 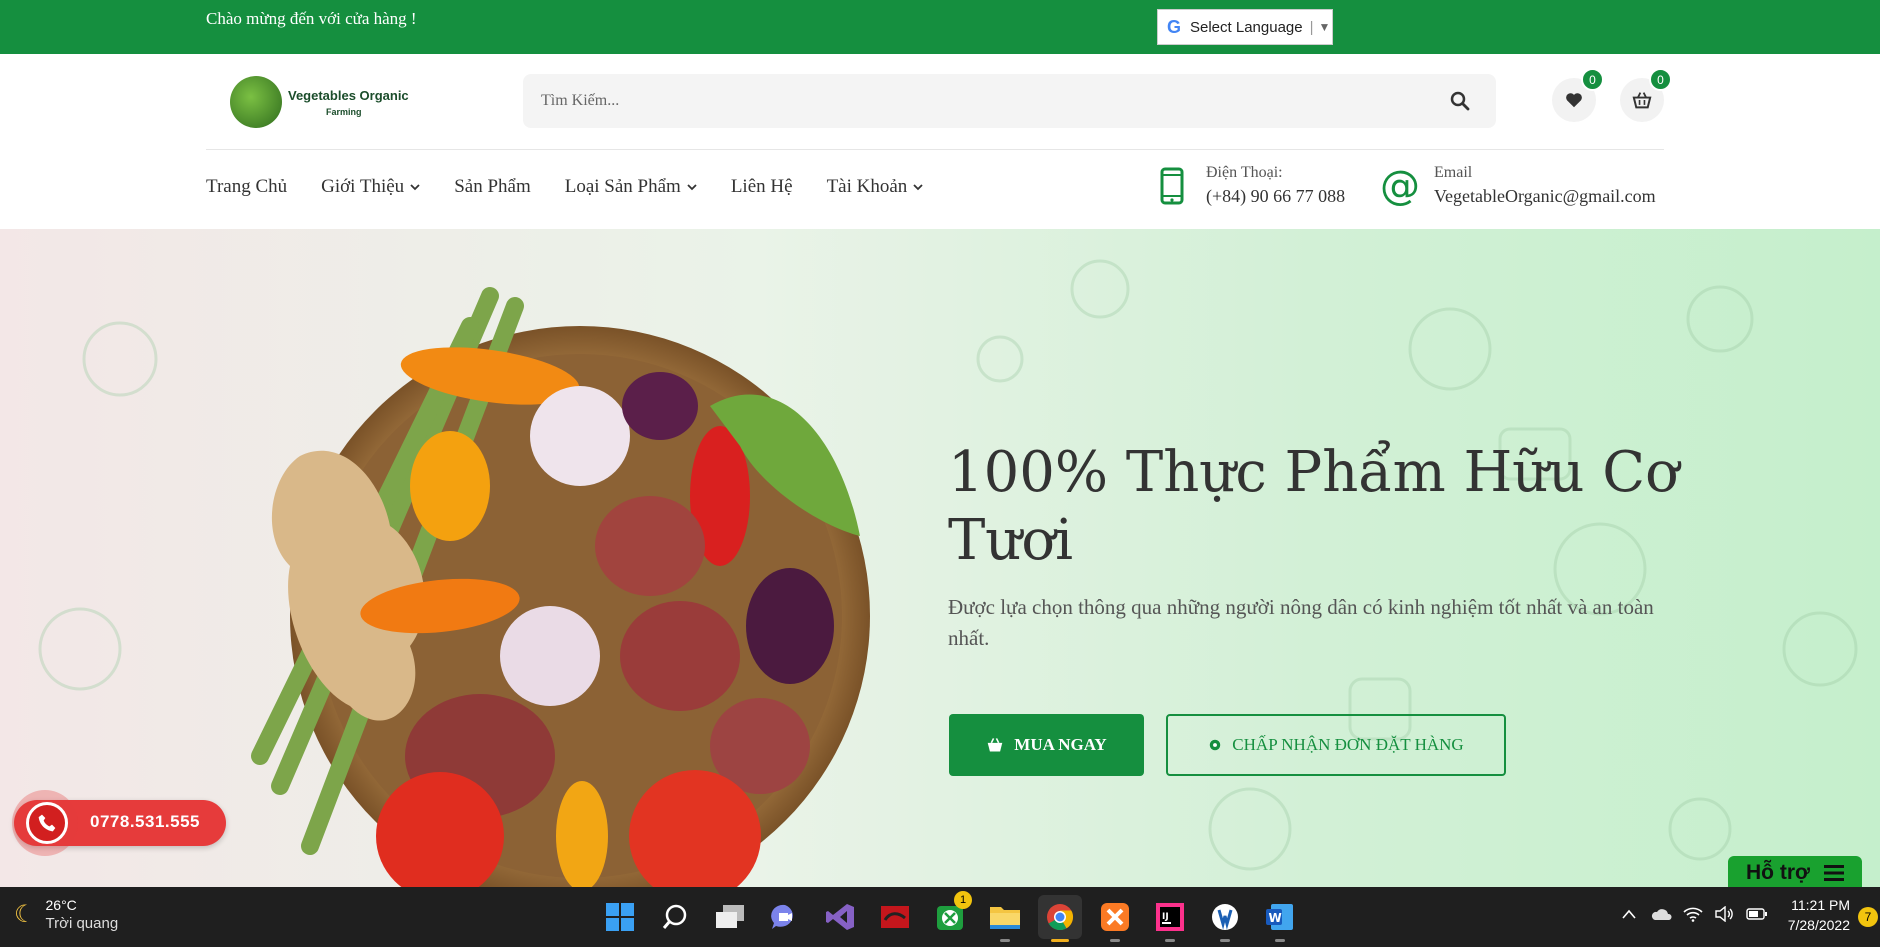 I want to click on buy-now-button: MUA NGAY, so click(x=1046, y=745).